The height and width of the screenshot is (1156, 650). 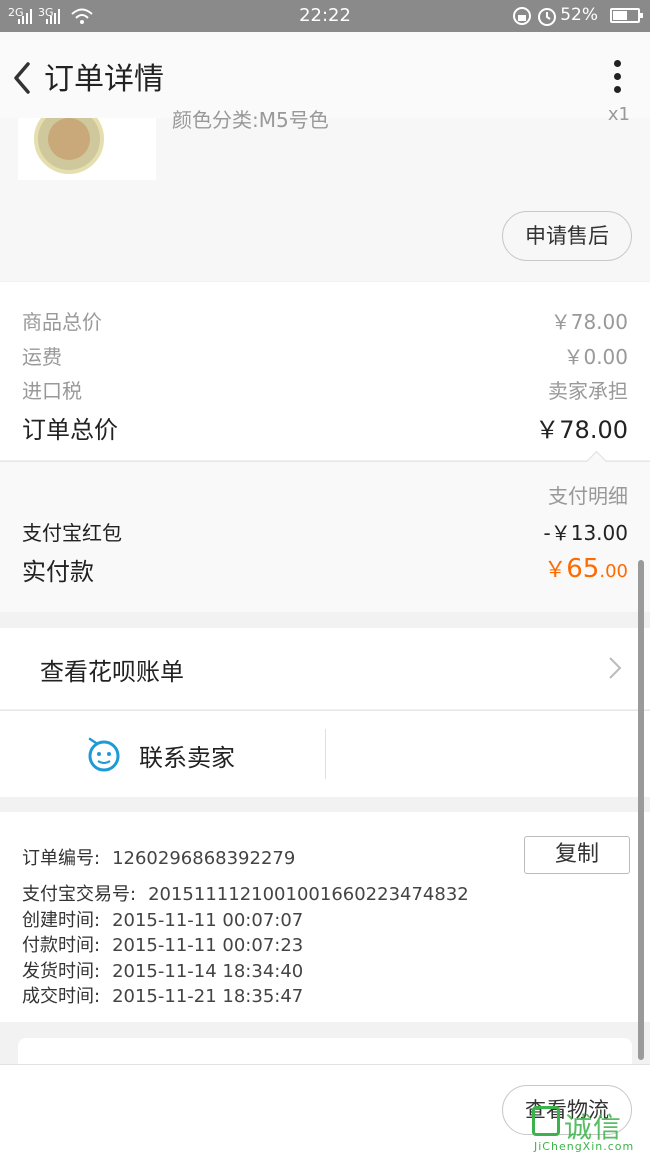 What do you see at coordinates (617, 78) in the screenshot?
I see `more-menu-icon` at bounding box center [617, 78].